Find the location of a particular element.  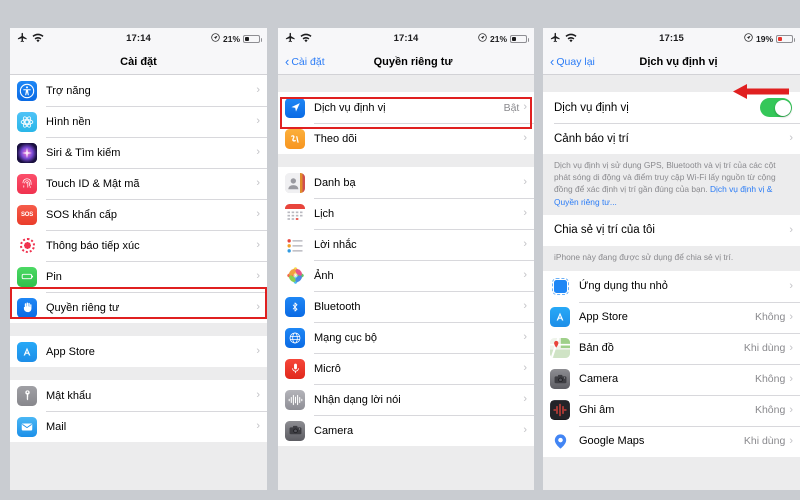

list-item-voice-memos: Ghi âm Không › is located at coordinates (671, 410).